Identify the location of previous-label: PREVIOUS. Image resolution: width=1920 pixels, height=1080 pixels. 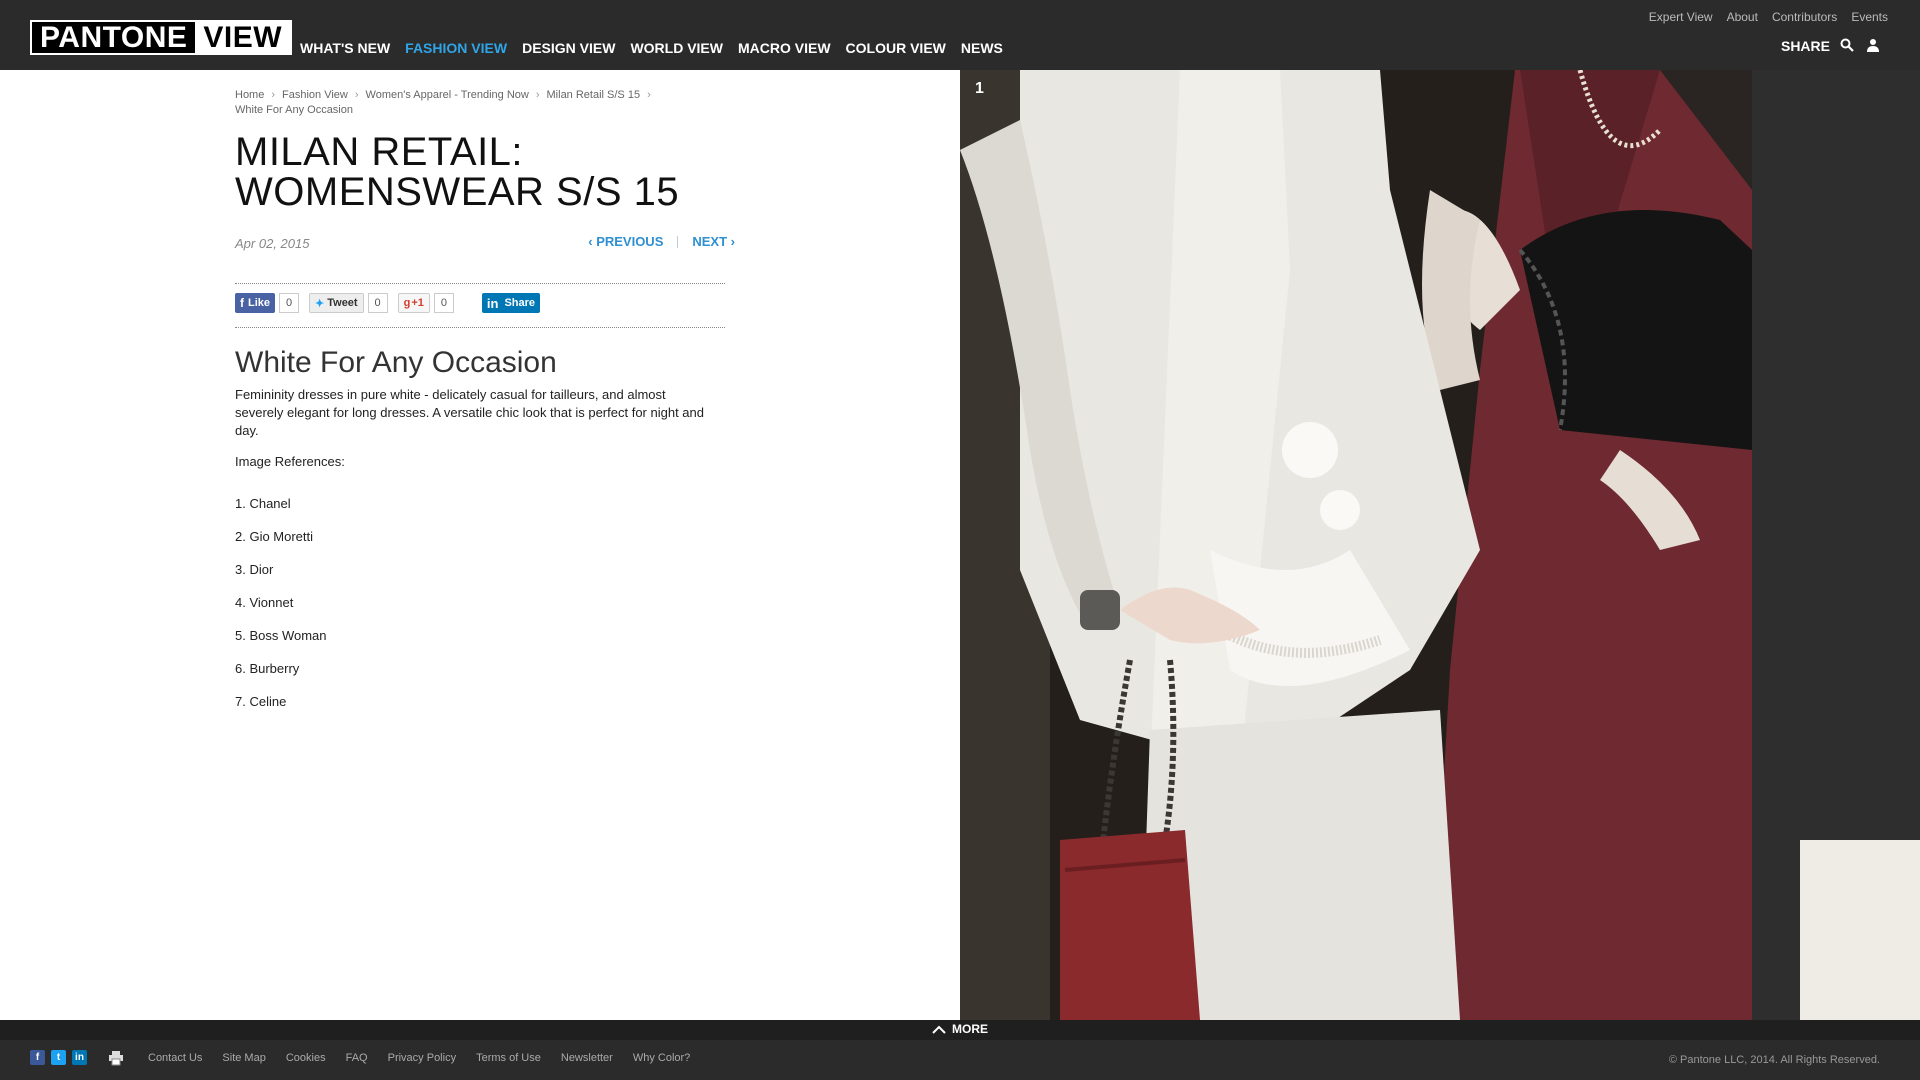
(630, 241).